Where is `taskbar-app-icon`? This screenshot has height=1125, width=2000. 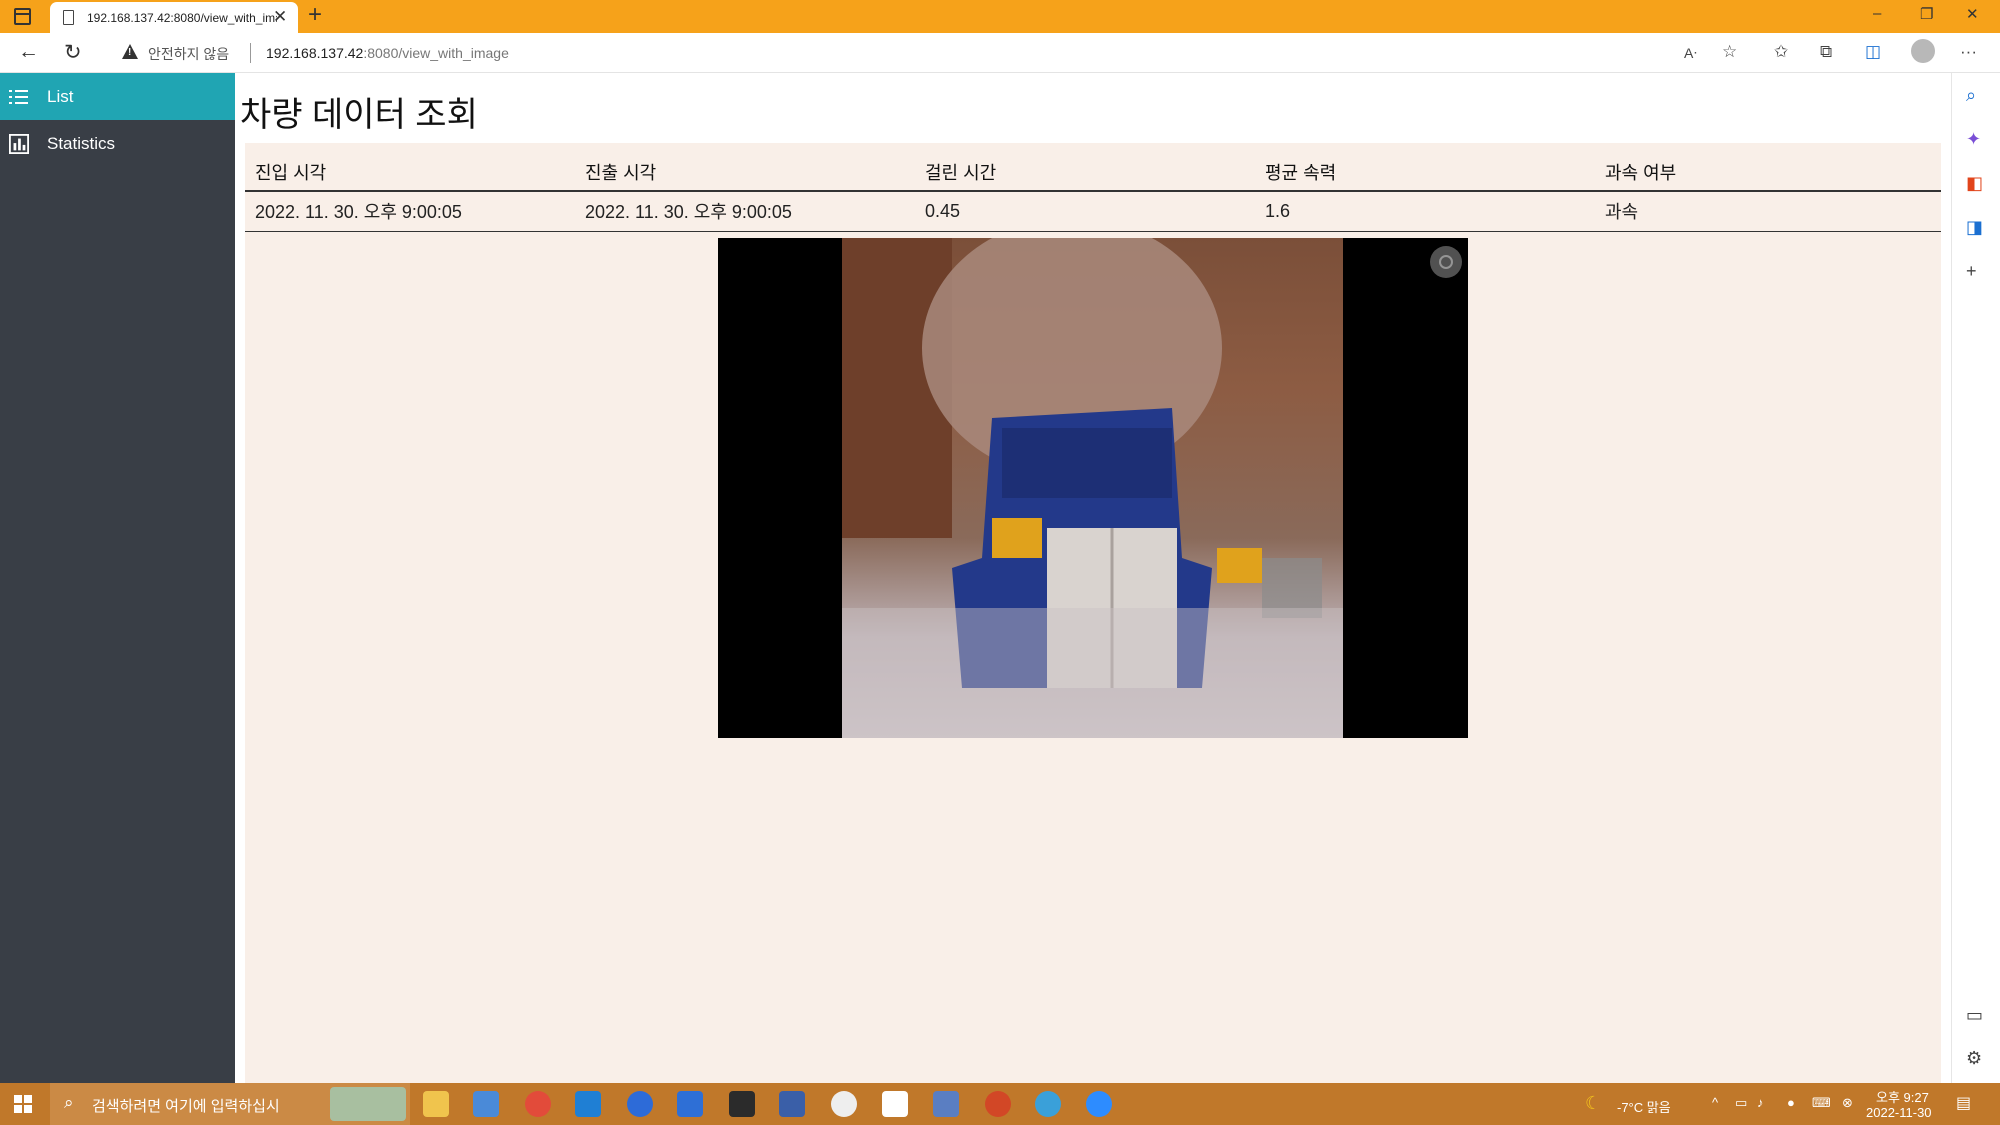
taskbar-app-icon is located at coordinates (486, 1104).